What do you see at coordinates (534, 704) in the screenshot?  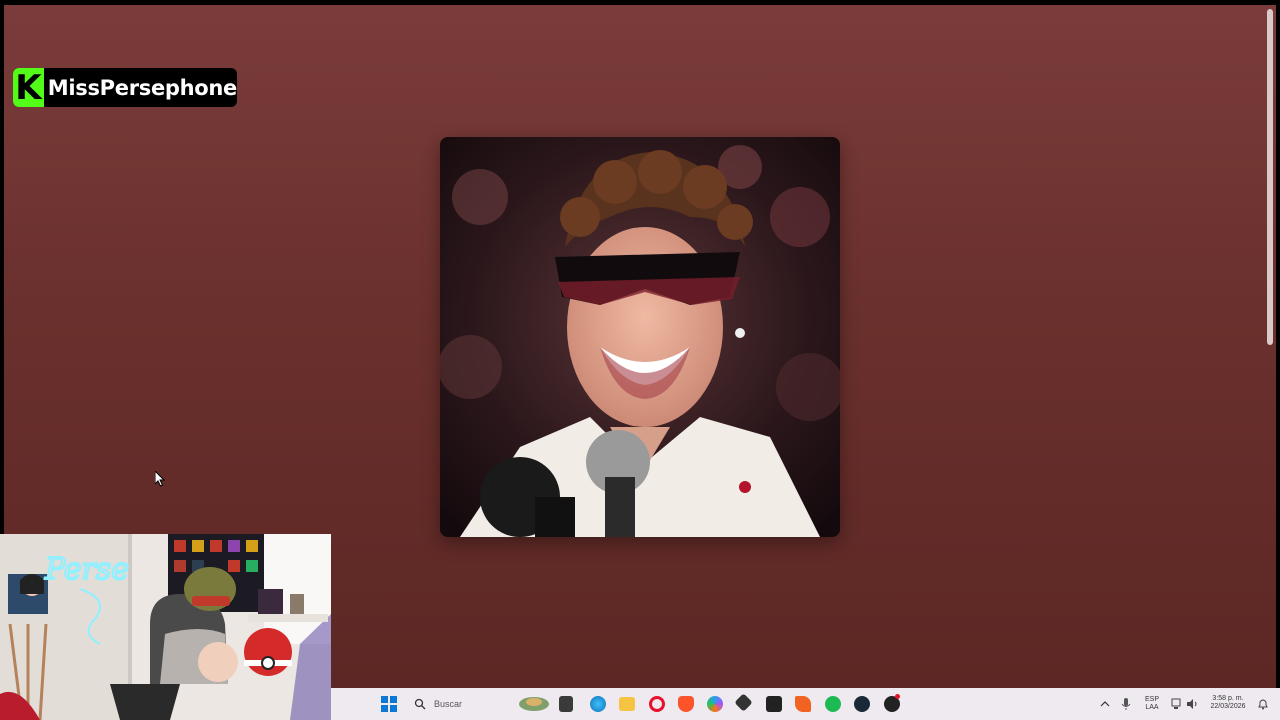 I see `widgets-icon` at bounding box center [534, 704].